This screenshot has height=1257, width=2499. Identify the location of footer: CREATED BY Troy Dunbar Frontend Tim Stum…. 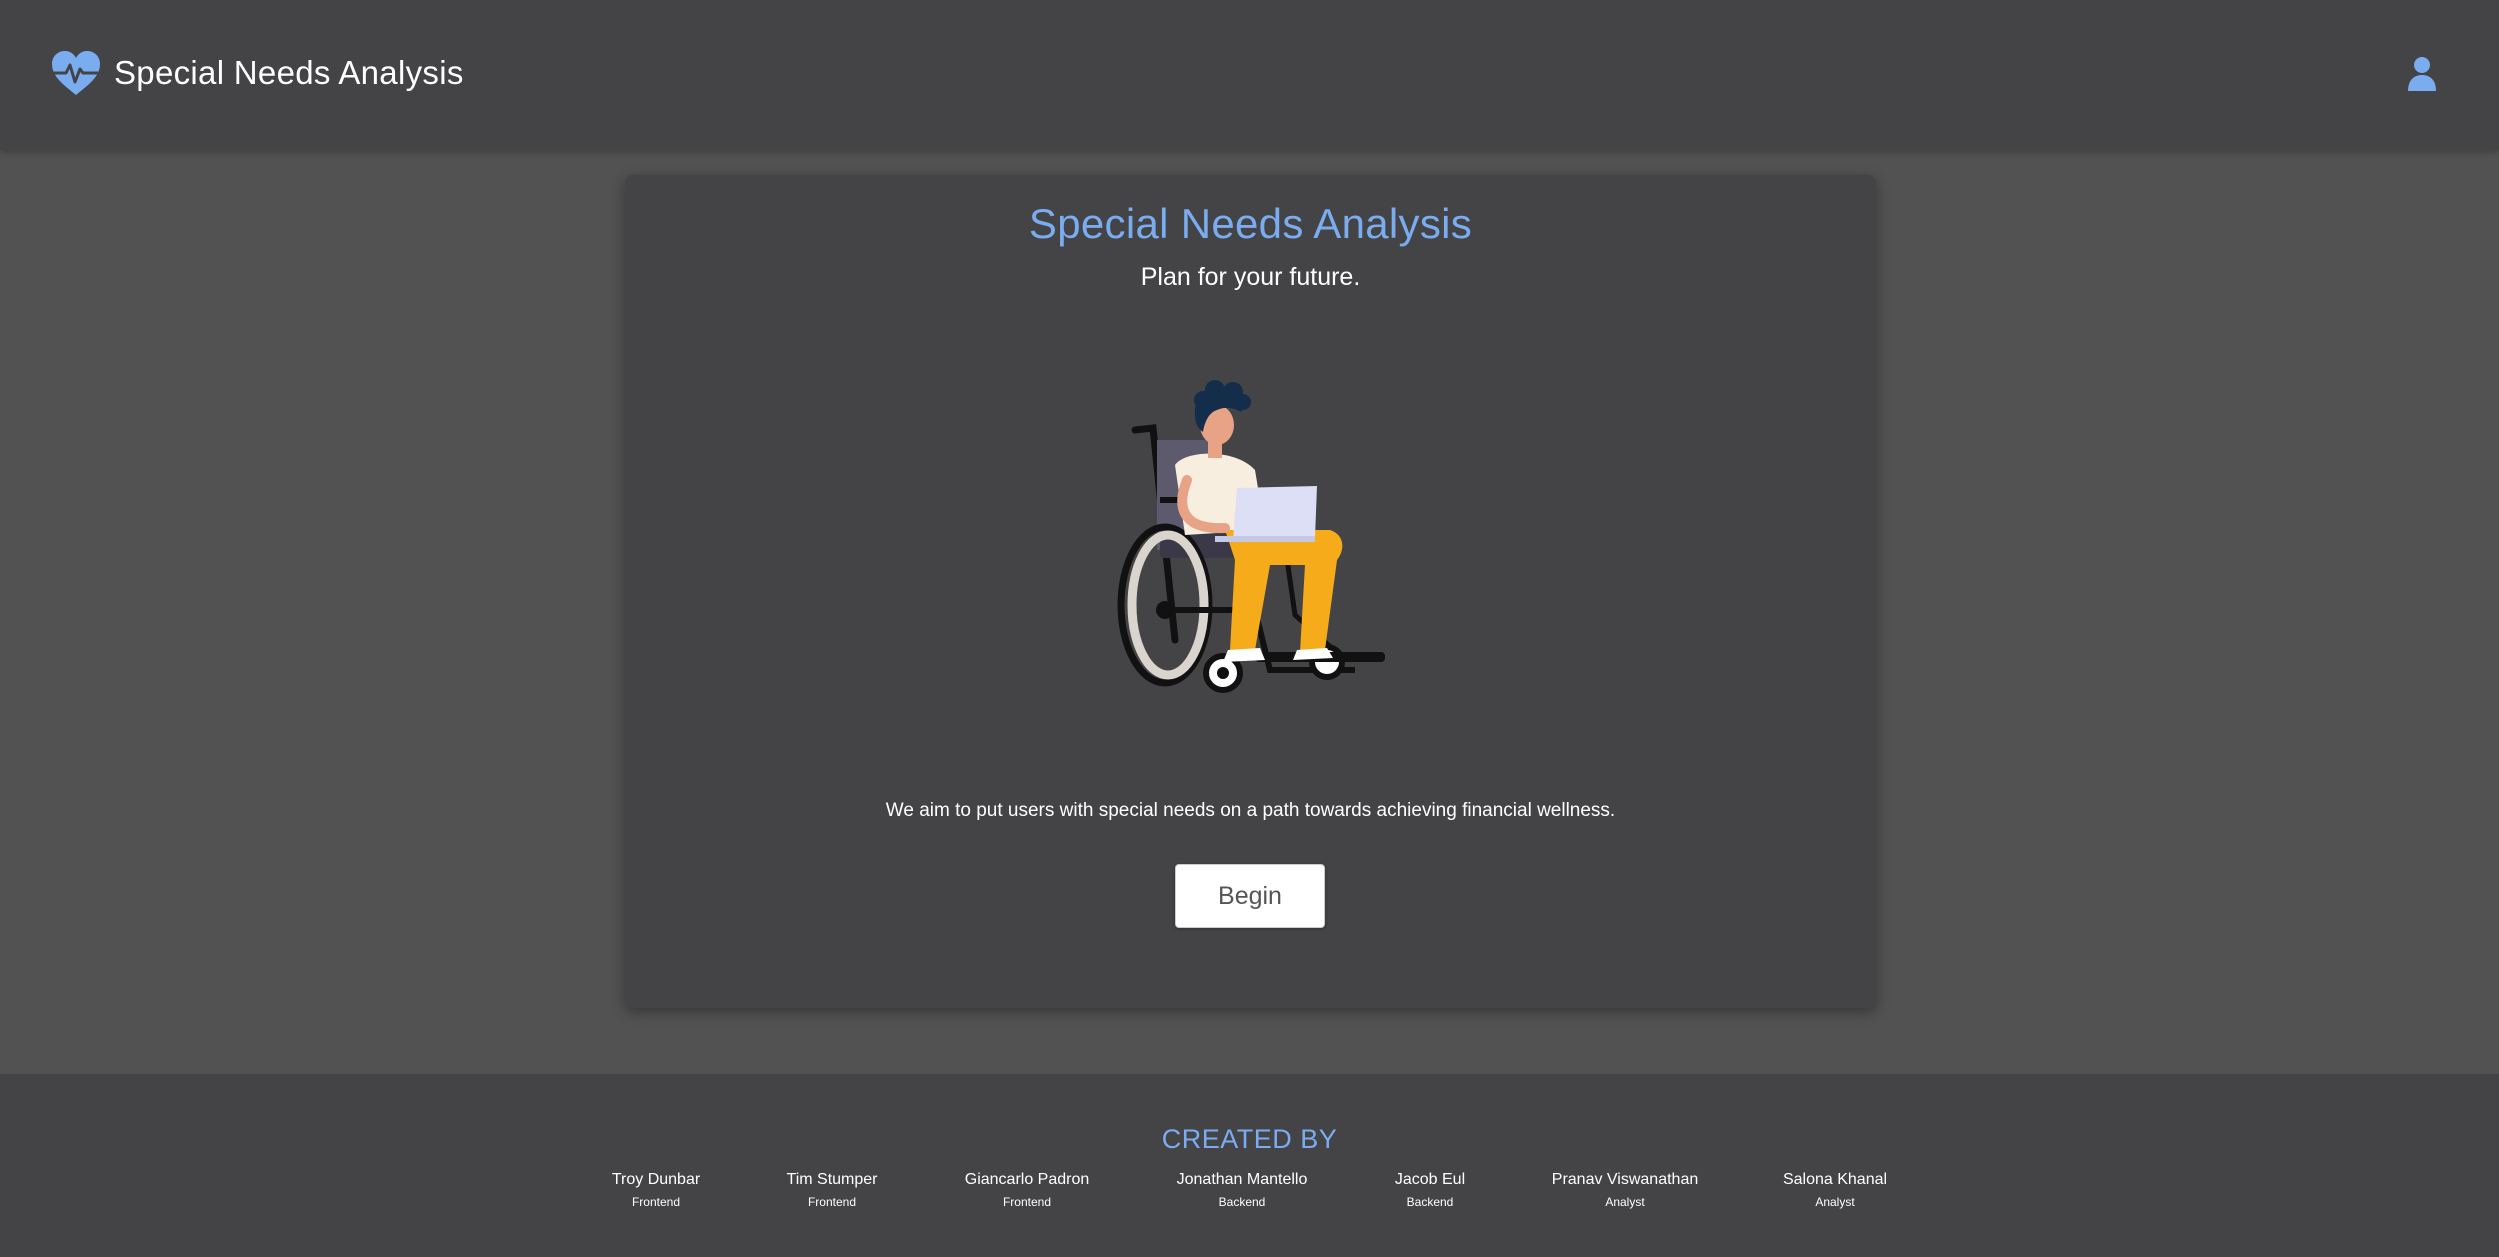
(1249, 1165).